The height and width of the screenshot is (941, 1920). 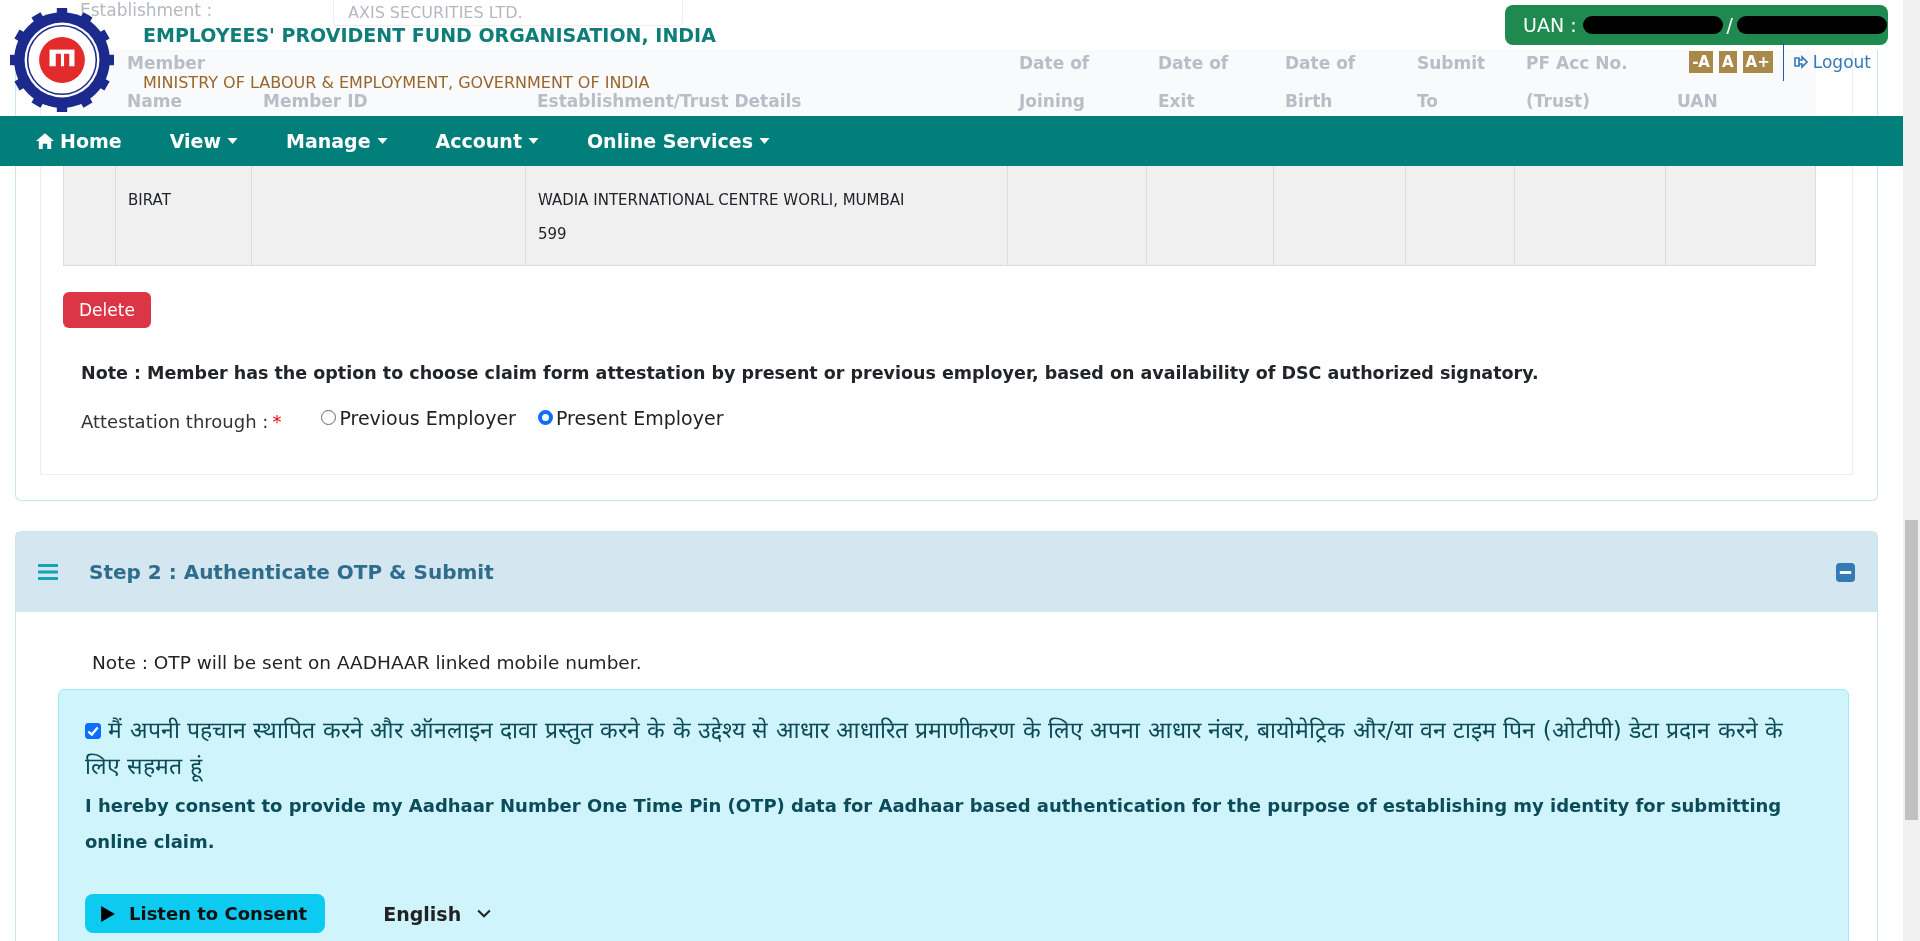 What do you see at coordinates (175, 421) in the screenshot?
I see `field-label: Attestation through :` at bounding box center [175, 421].